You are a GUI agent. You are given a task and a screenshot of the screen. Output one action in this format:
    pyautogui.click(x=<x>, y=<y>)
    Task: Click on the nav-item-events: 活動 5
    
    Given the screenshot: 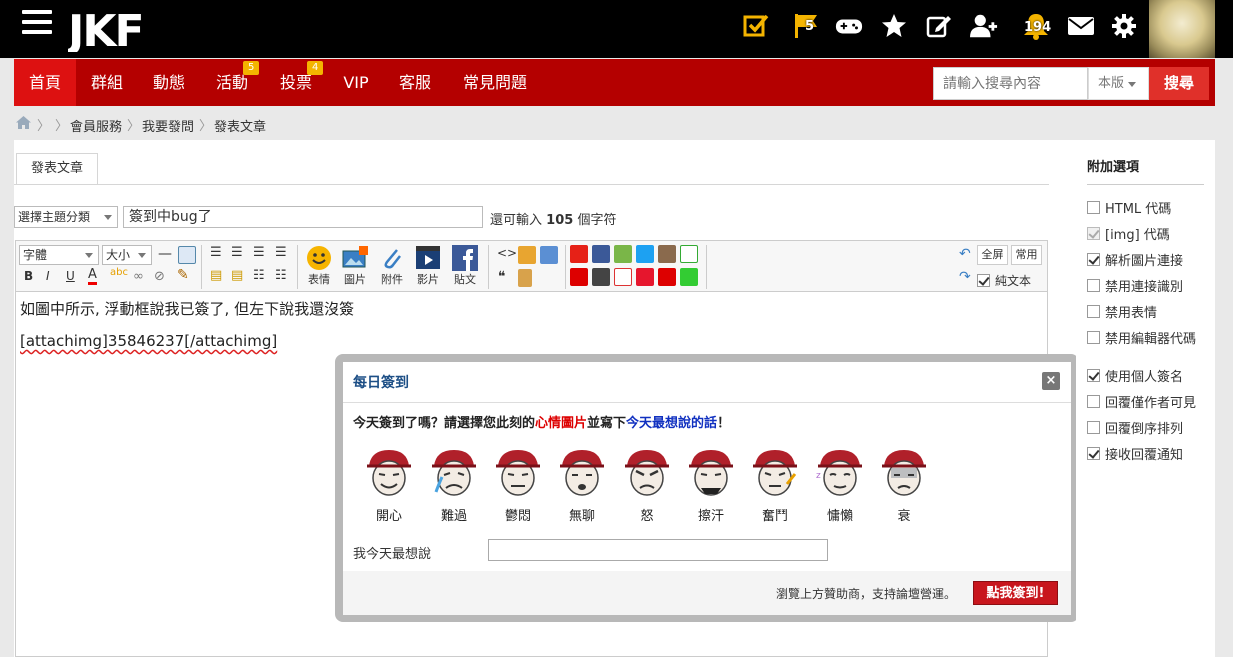 What is the action you would take?
    pyautogui.click(x=232, y=82)
    